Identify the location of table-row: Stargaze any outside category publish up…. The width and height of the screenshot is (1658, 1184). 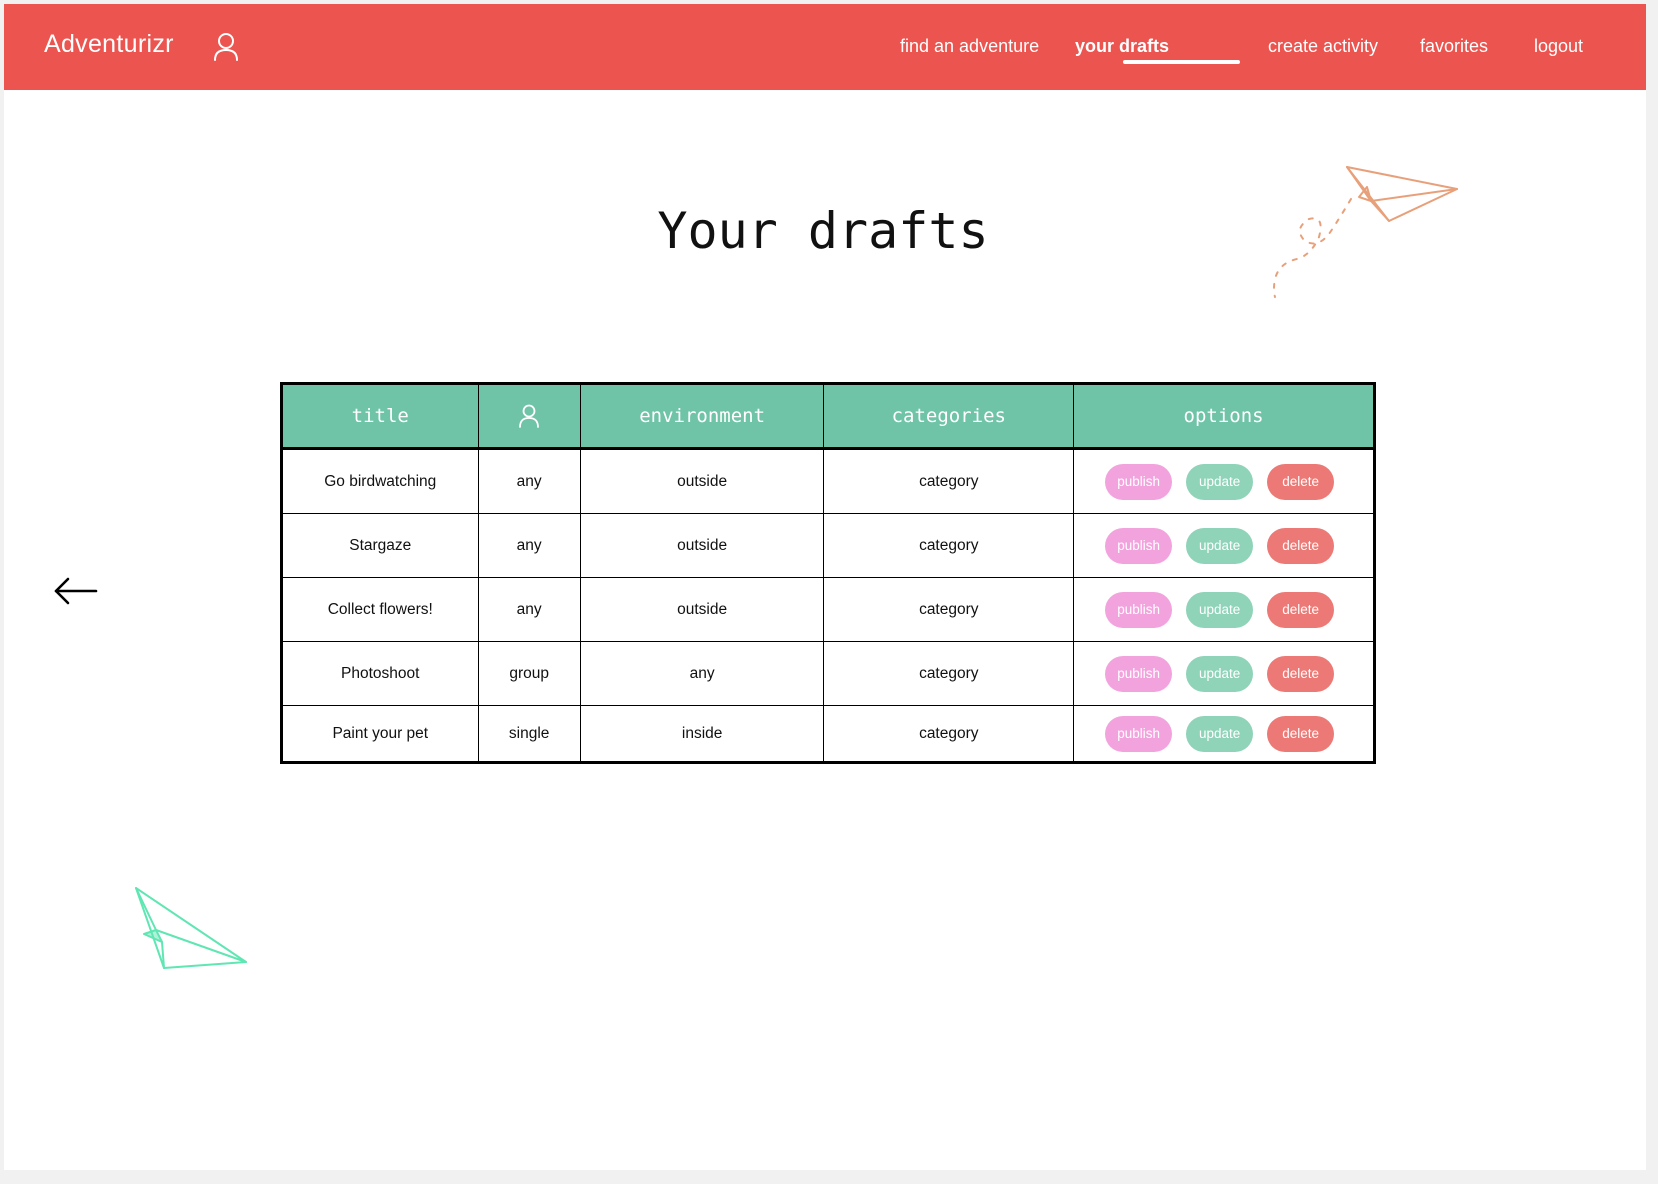
(828, 545).